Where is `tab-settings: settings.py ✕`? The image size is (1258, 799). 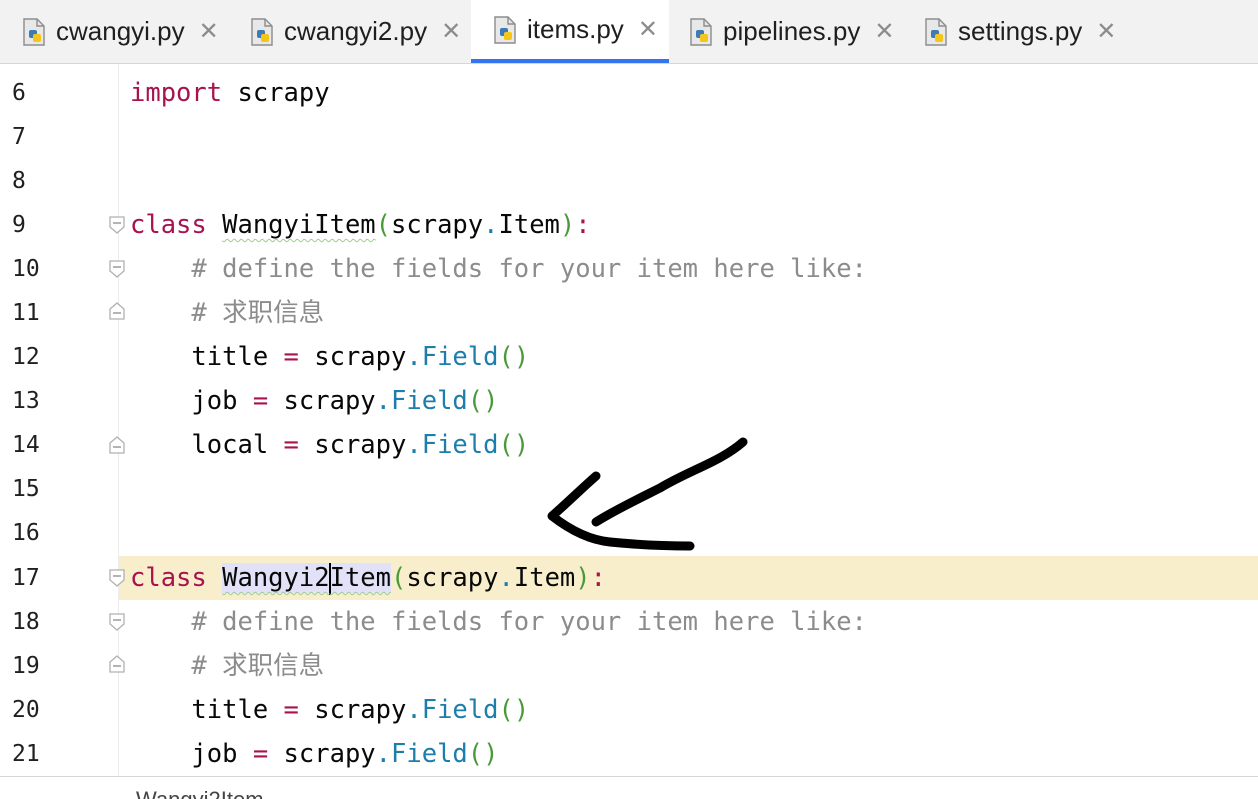
tab-settings: settings.py ✕ is located at coordinates (1019, 31).